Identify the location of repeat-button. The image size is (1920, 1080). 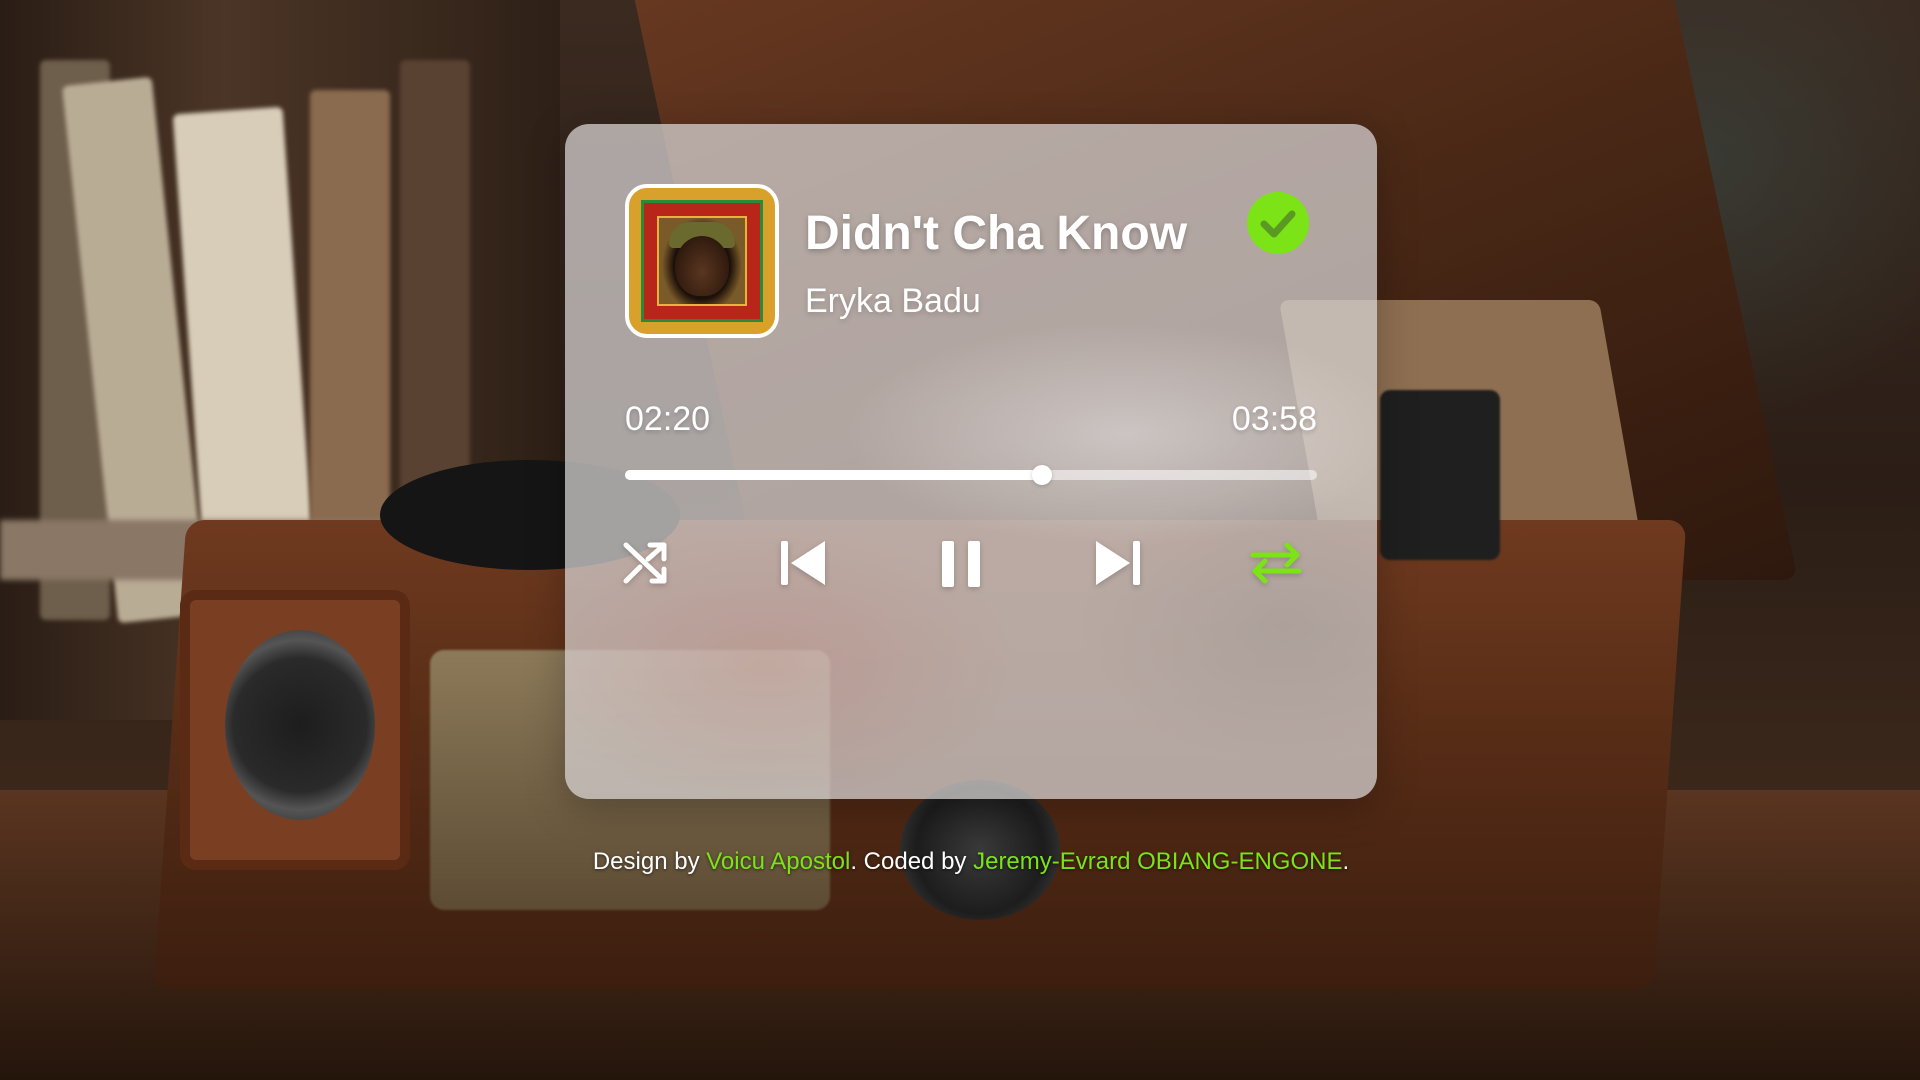
(1276, 563).